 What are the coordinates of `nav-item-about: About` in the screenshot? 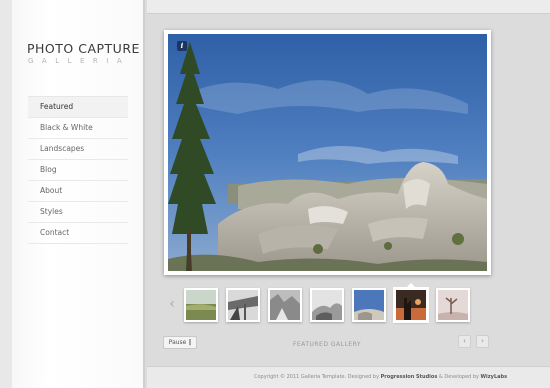 It's located at (78, 191).